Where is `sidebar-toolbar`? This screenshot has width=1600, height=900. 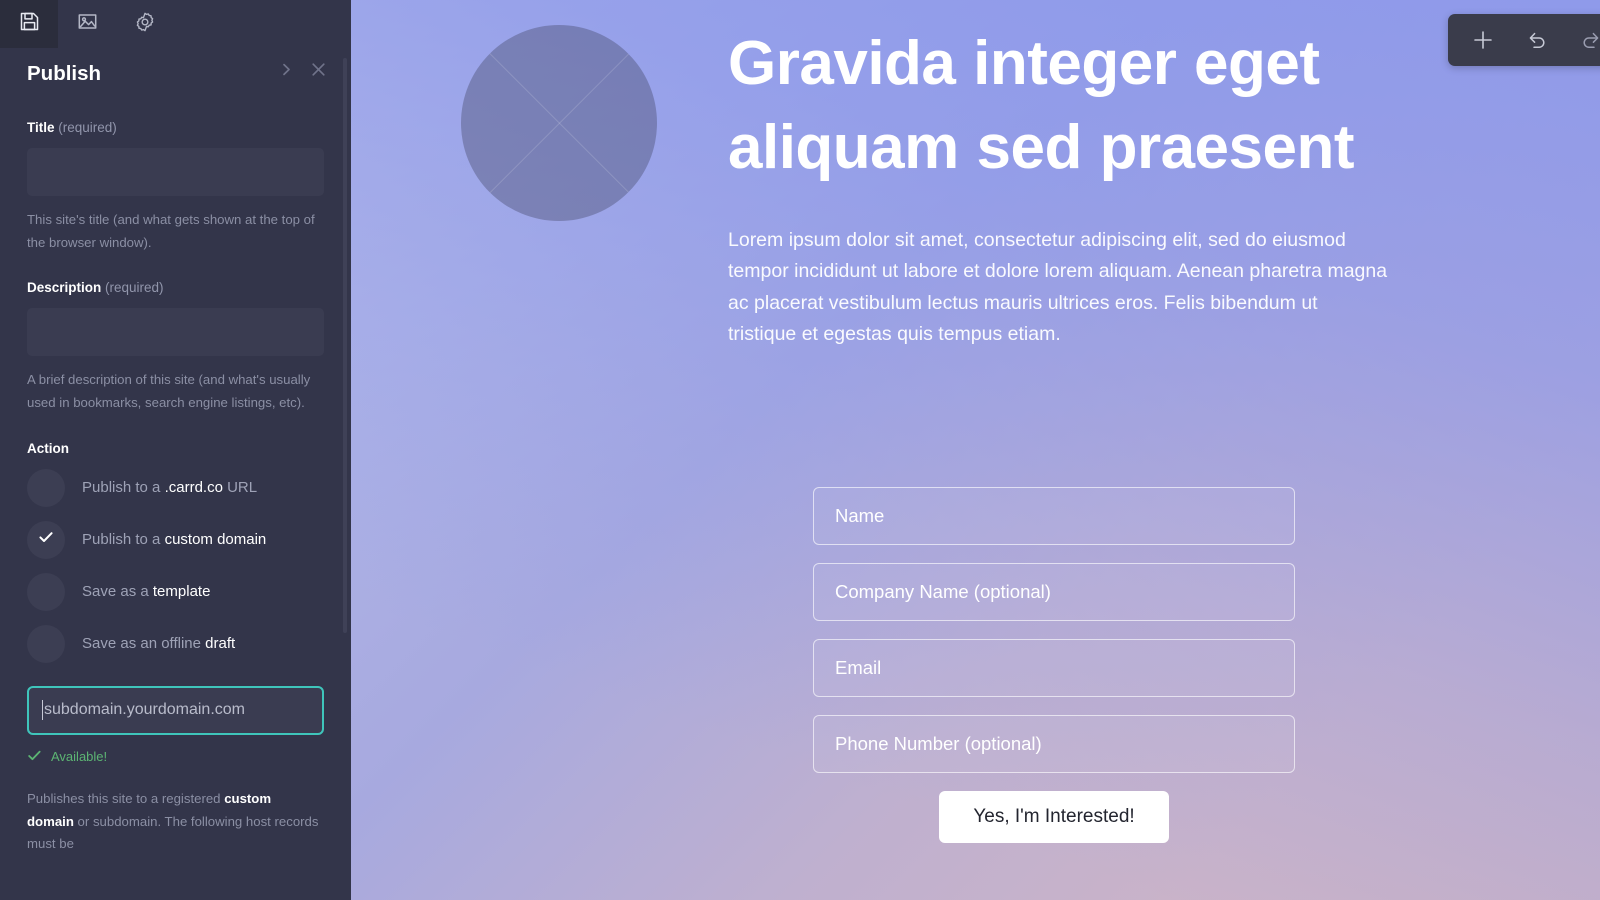 sidebar-toolbar is located at coordinates (175, 24).